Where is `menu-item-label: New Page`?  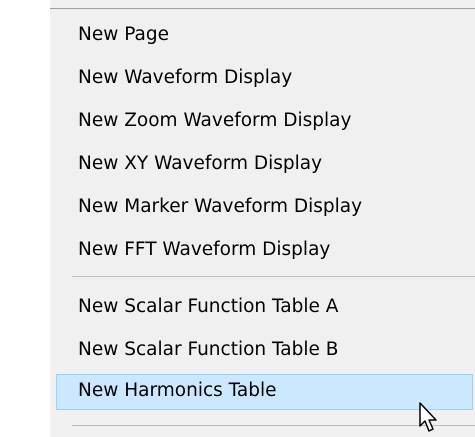
menu-item-label: New Page is located at coordinates (124, 34).